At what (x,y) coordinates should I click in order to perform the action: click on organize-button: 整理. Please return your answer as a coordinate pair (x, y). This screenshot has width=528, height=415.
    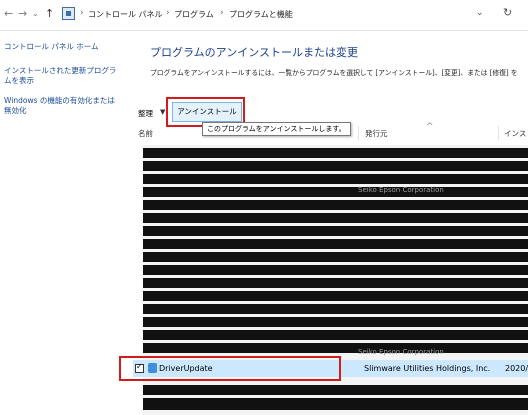
    Looking at the image, I should click on (145, 113).